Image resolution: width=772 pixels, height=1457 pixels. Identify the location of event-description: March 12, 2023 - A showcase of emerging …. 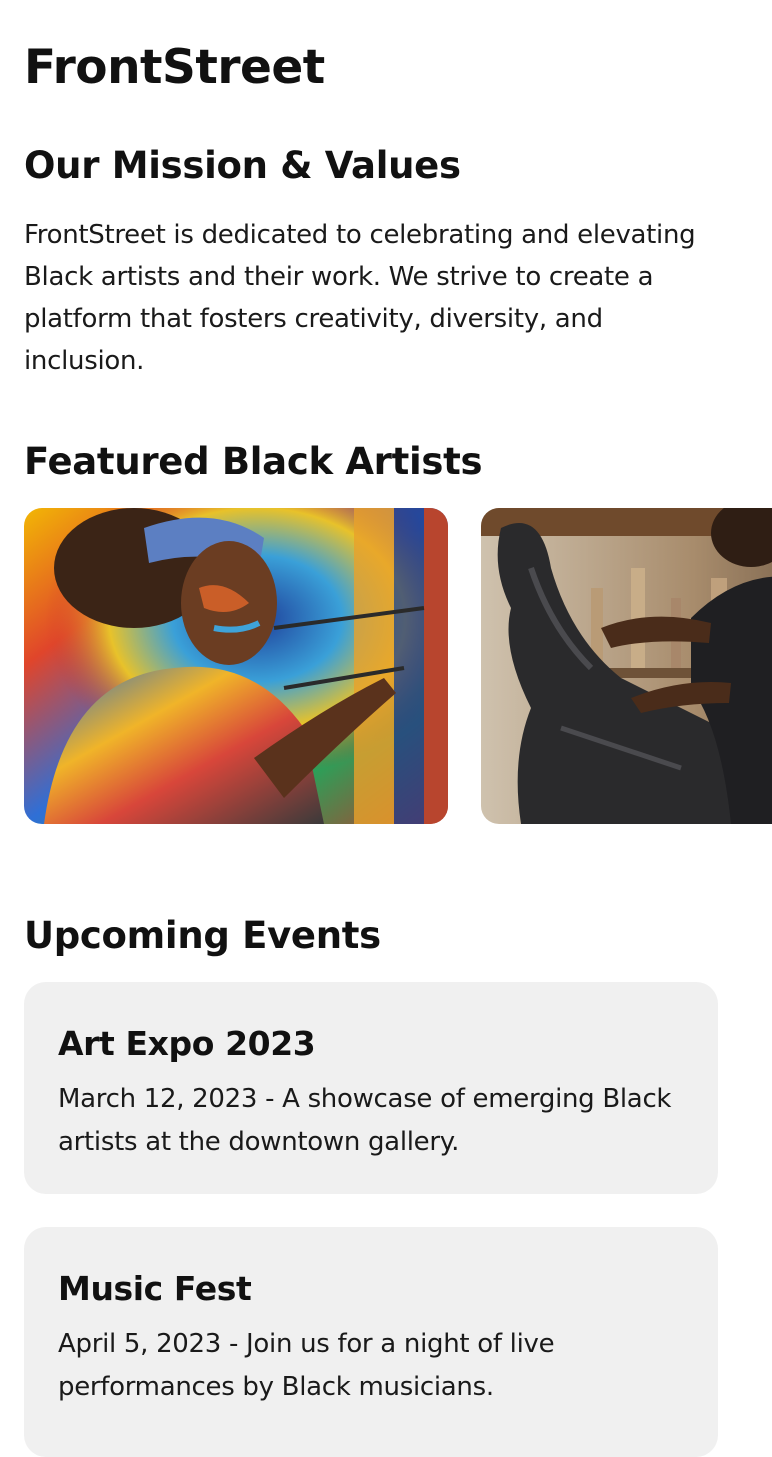
(365, 1120).